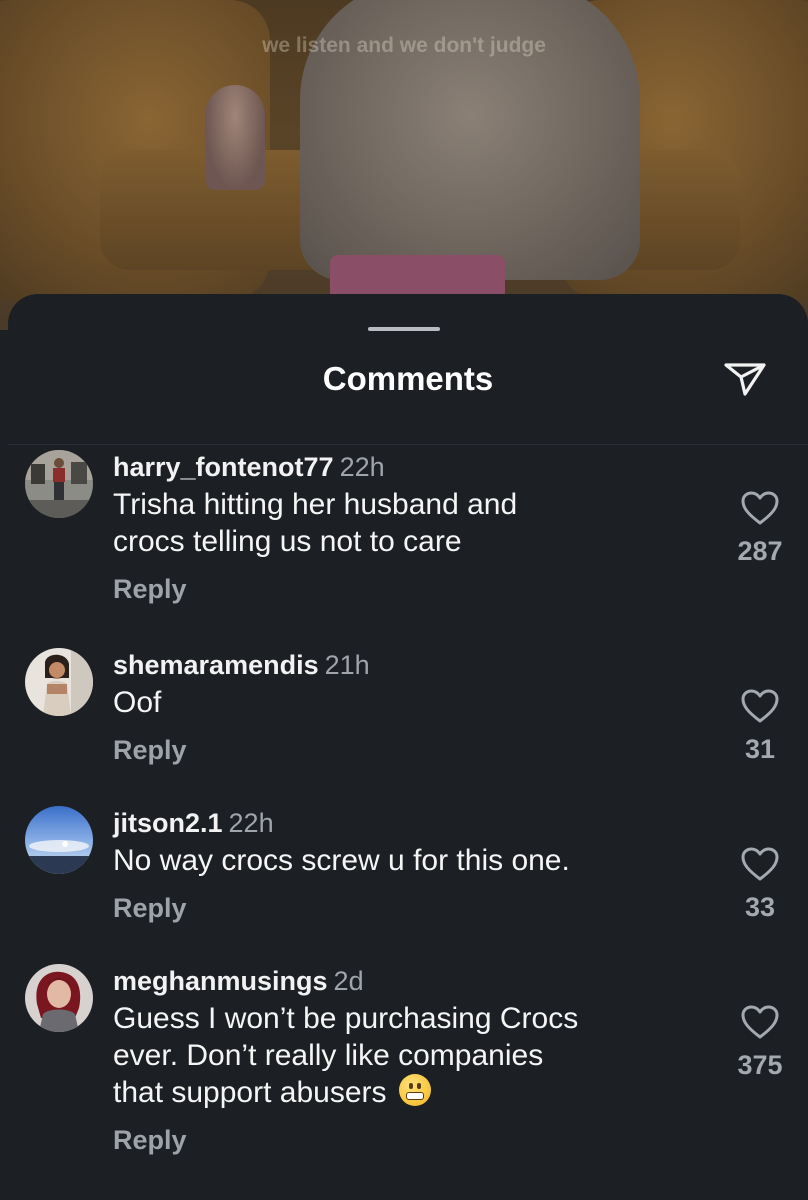 The width and height of the screenshot is (808, 1200). Describe the element at coordinates (760, 528) in the screenshot. I see `like-group: 287` at that location.